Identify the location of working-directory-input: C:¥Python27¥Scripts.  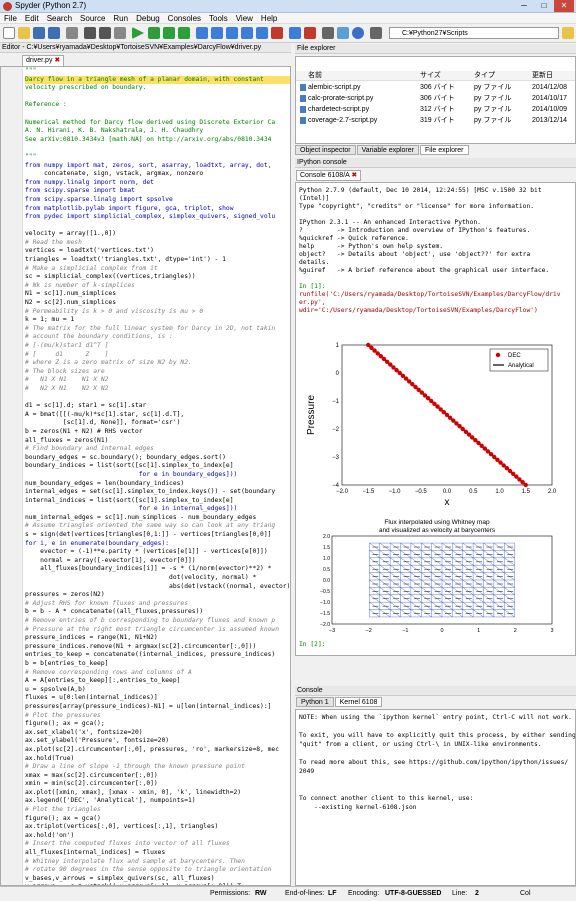
(474, 33).